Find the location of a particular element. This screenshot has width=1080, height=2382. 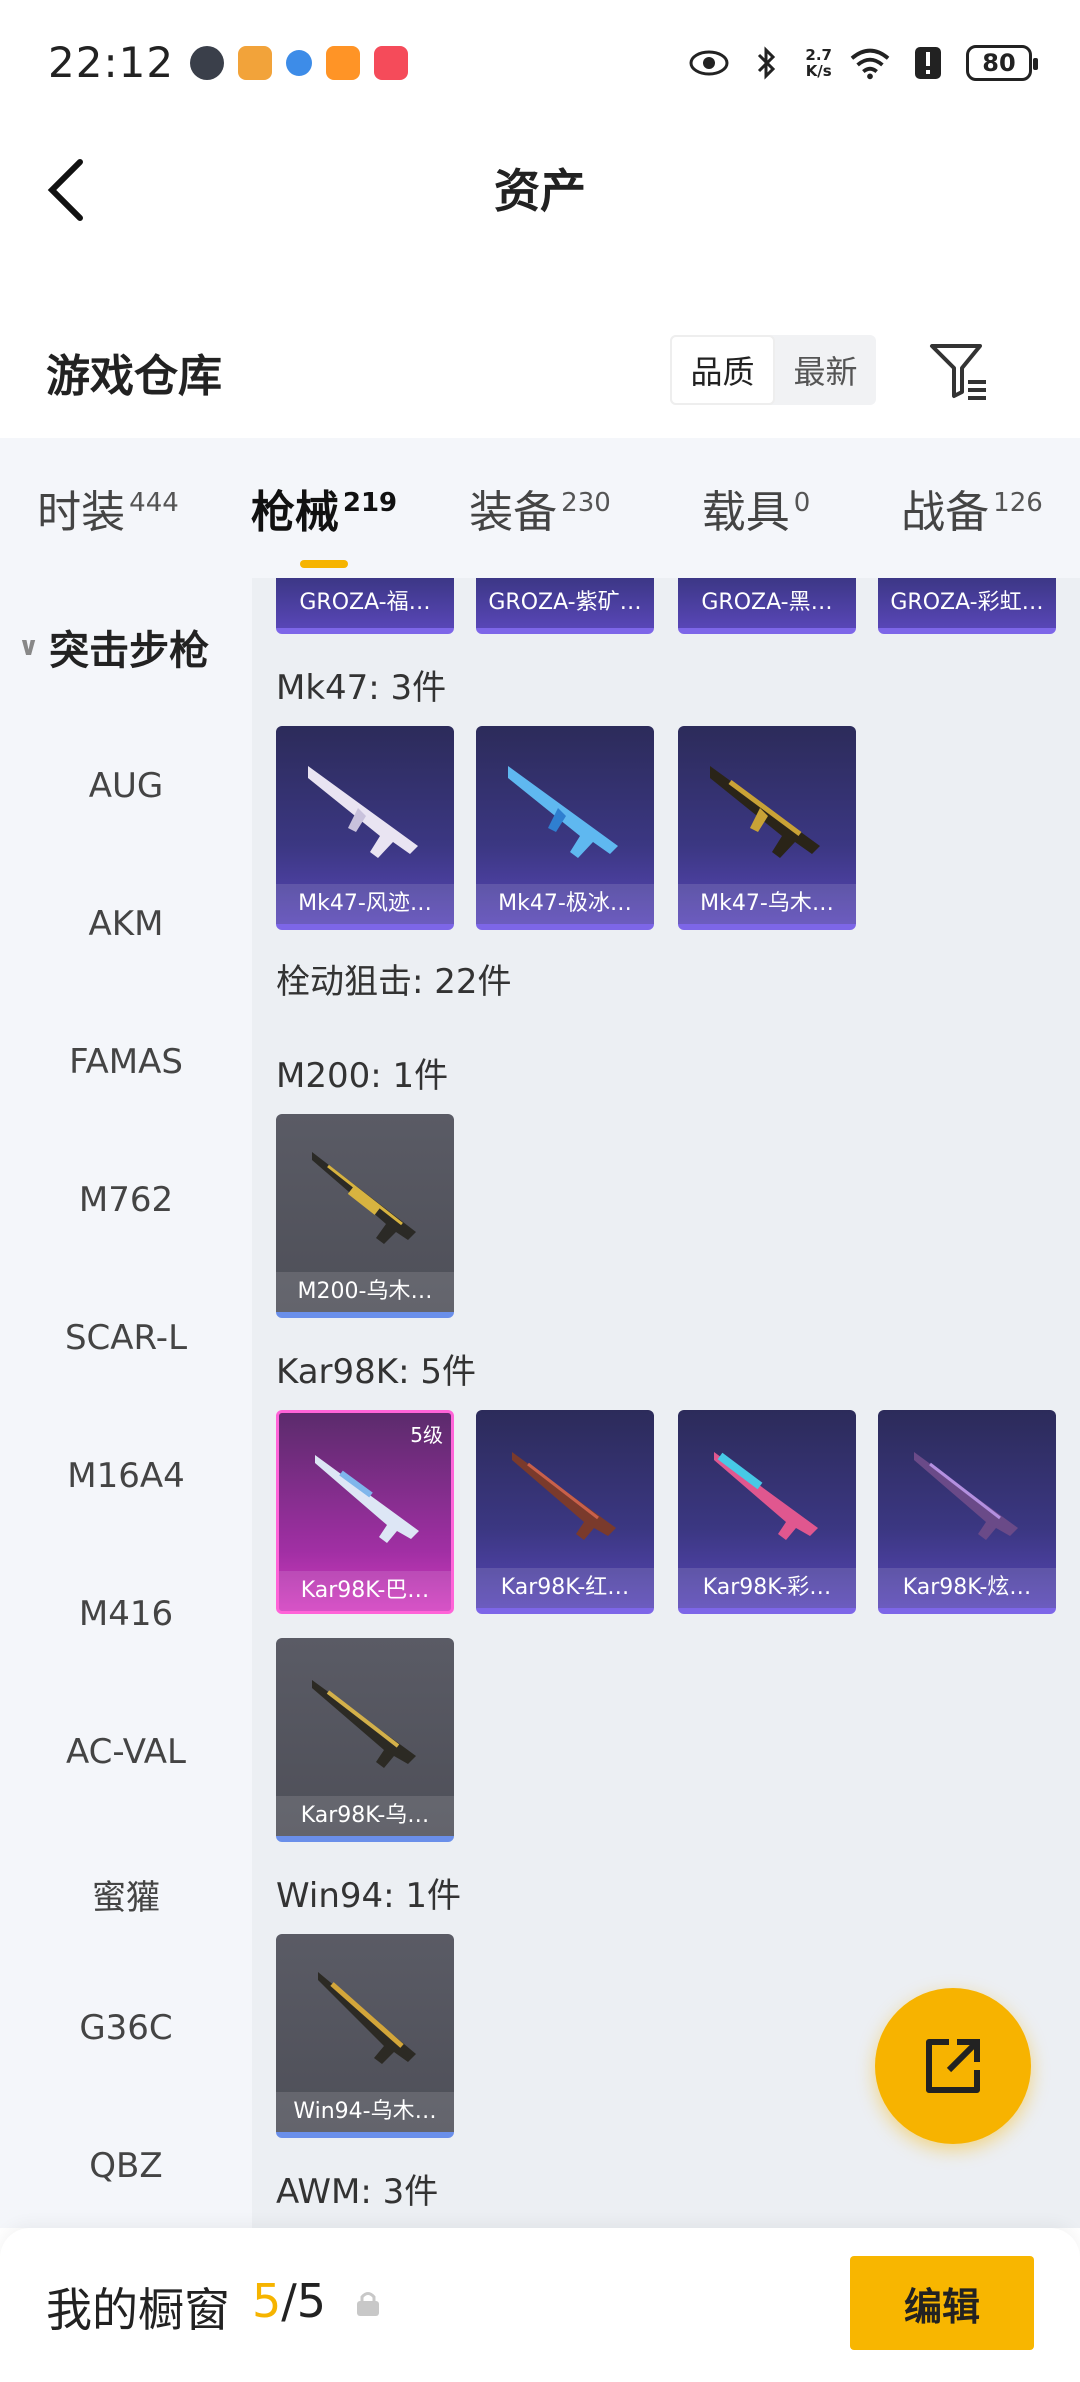

tab-equipment: 装备 230 is located at coordinates (540, 508).